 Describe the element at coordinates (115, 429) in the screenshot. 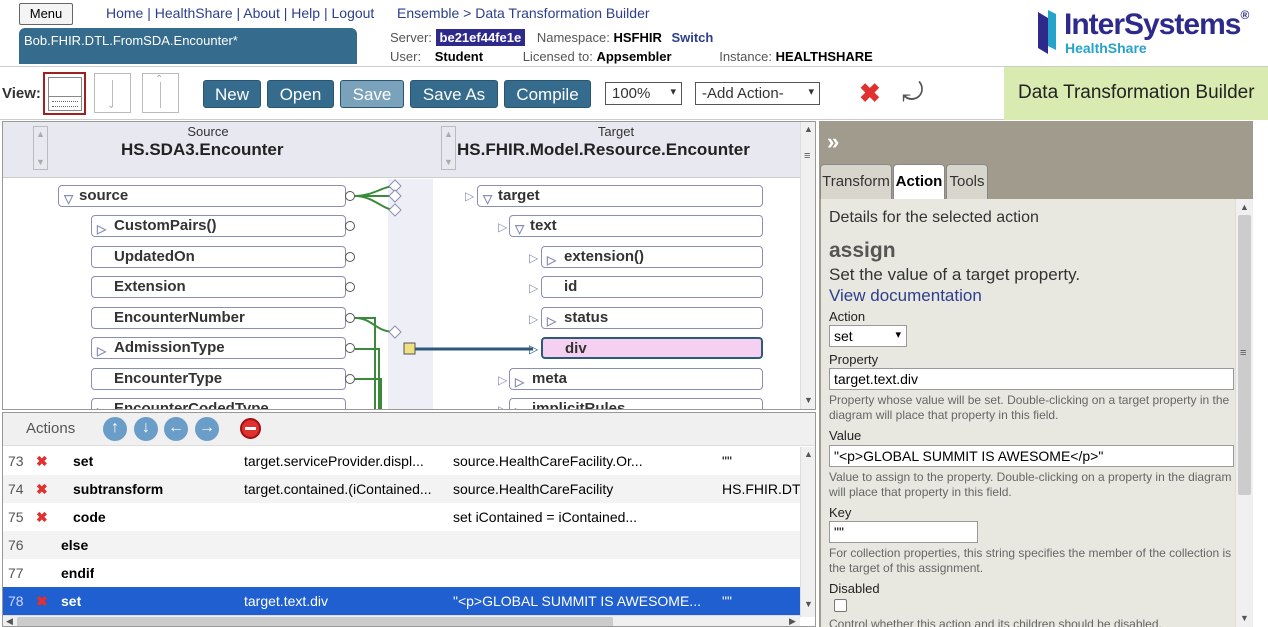

I see `move-up-icon: ↑` at that location.